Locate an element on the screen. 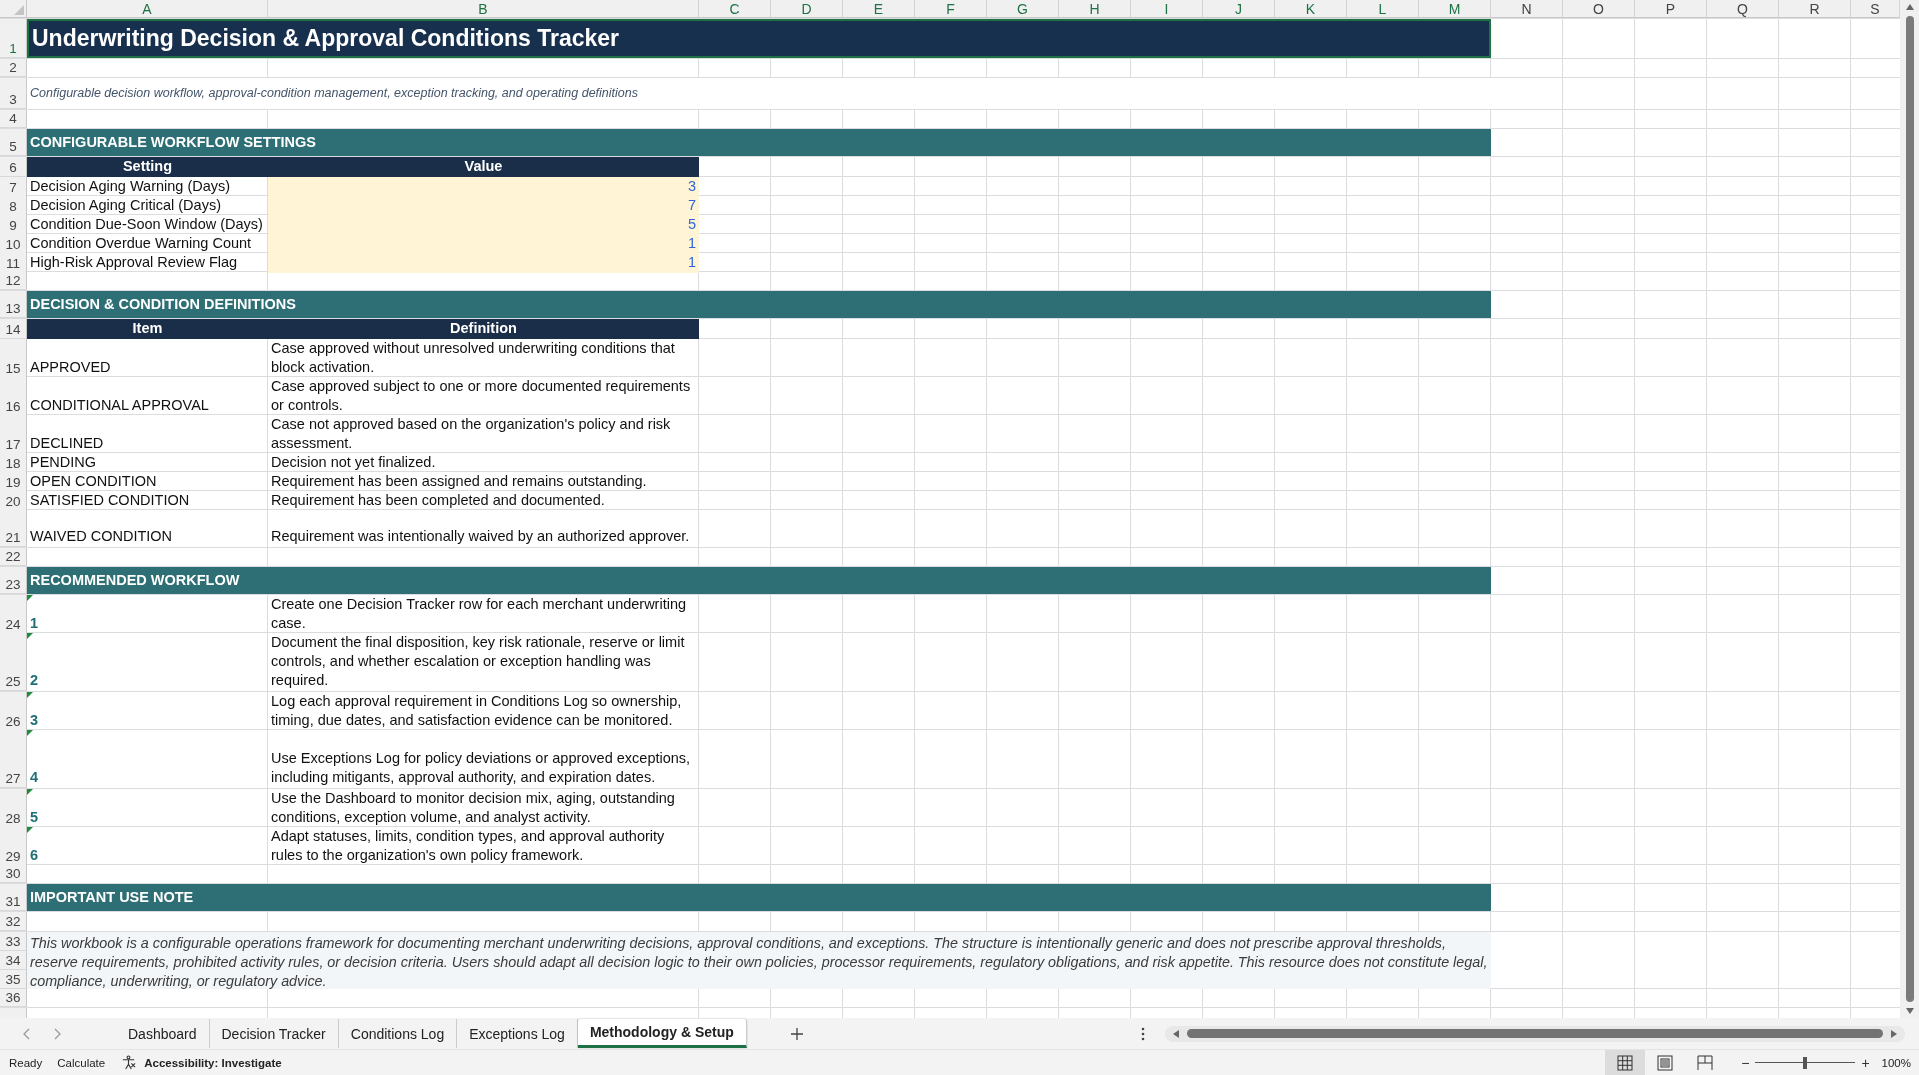 This screenshot has height=1075, width=1919. scroll-down-icon is located at coordinates (1909, 1011).